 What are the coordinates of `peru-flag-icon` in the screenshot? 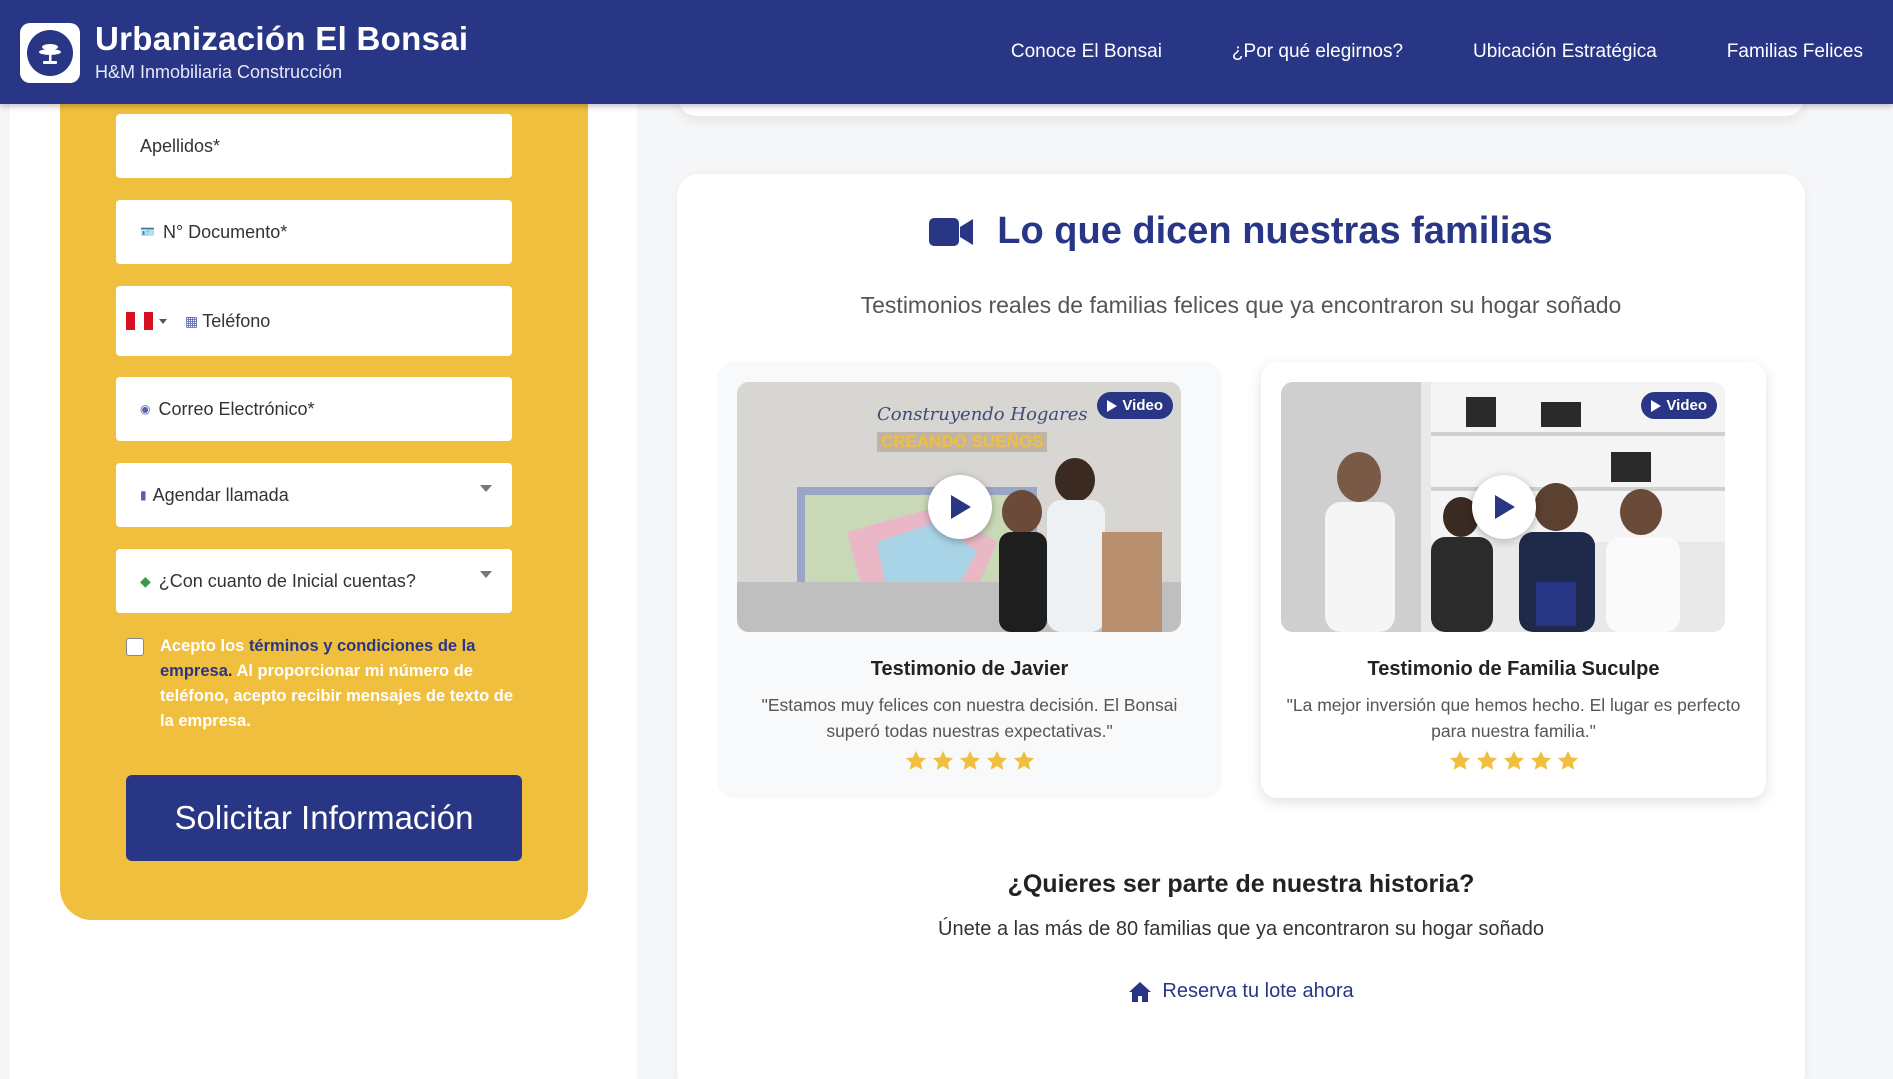 It's located at (139, 321).